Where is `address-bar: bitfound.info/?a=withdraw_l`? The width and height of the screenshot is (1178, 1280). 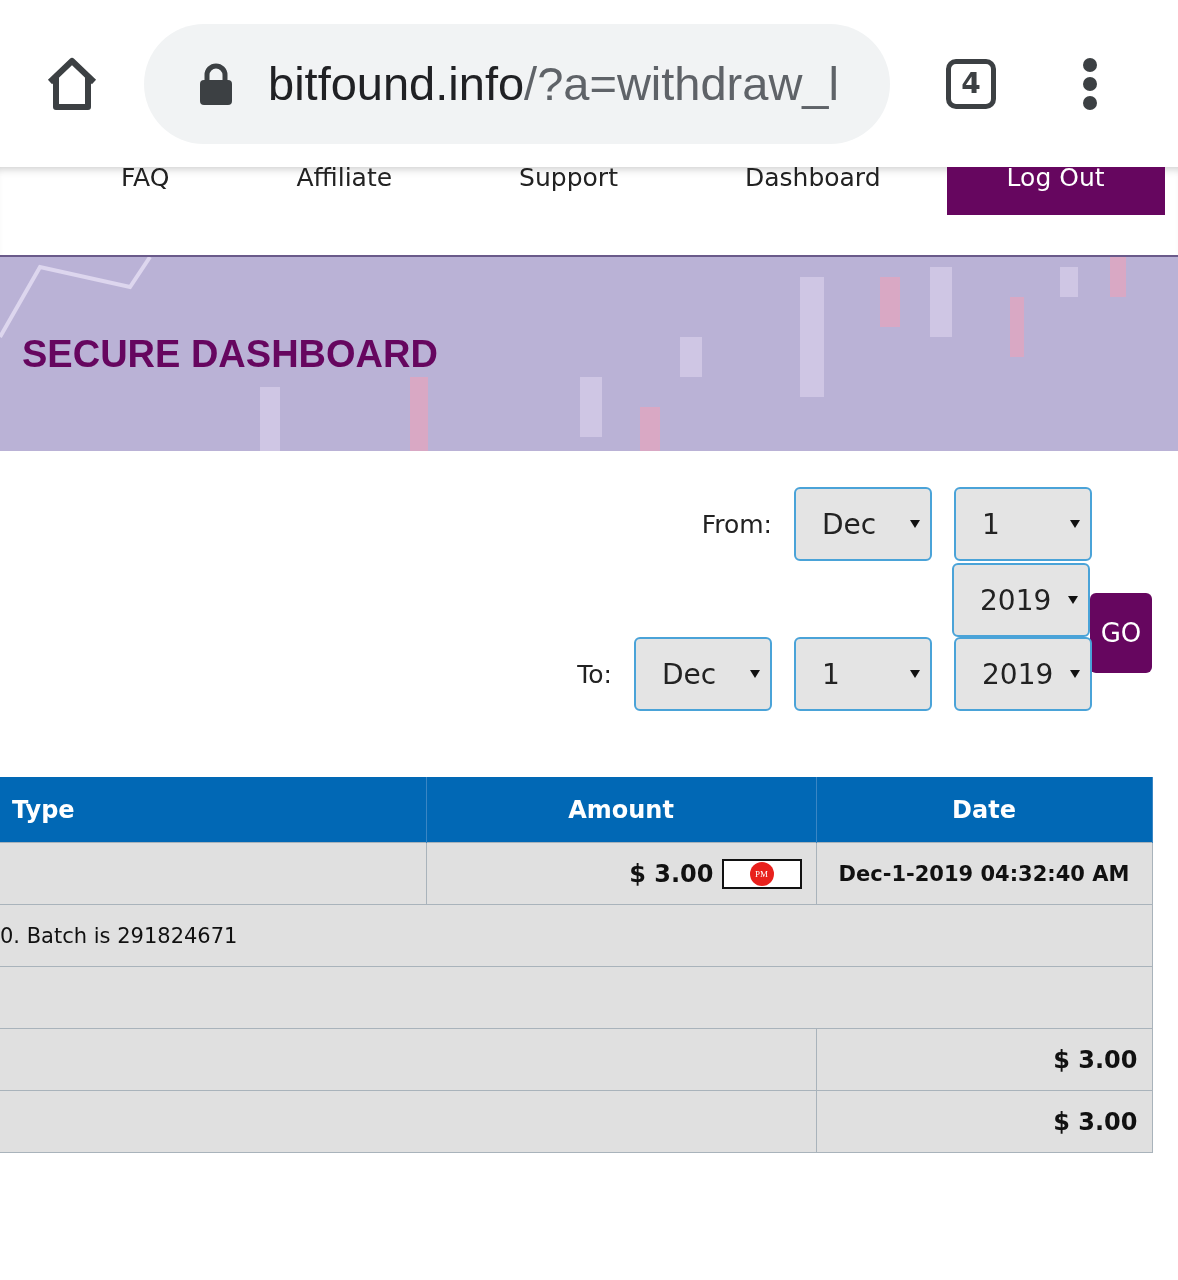 address-bar: bitfound.info/?a=withdraw_l is located at coordinates (517, 83).